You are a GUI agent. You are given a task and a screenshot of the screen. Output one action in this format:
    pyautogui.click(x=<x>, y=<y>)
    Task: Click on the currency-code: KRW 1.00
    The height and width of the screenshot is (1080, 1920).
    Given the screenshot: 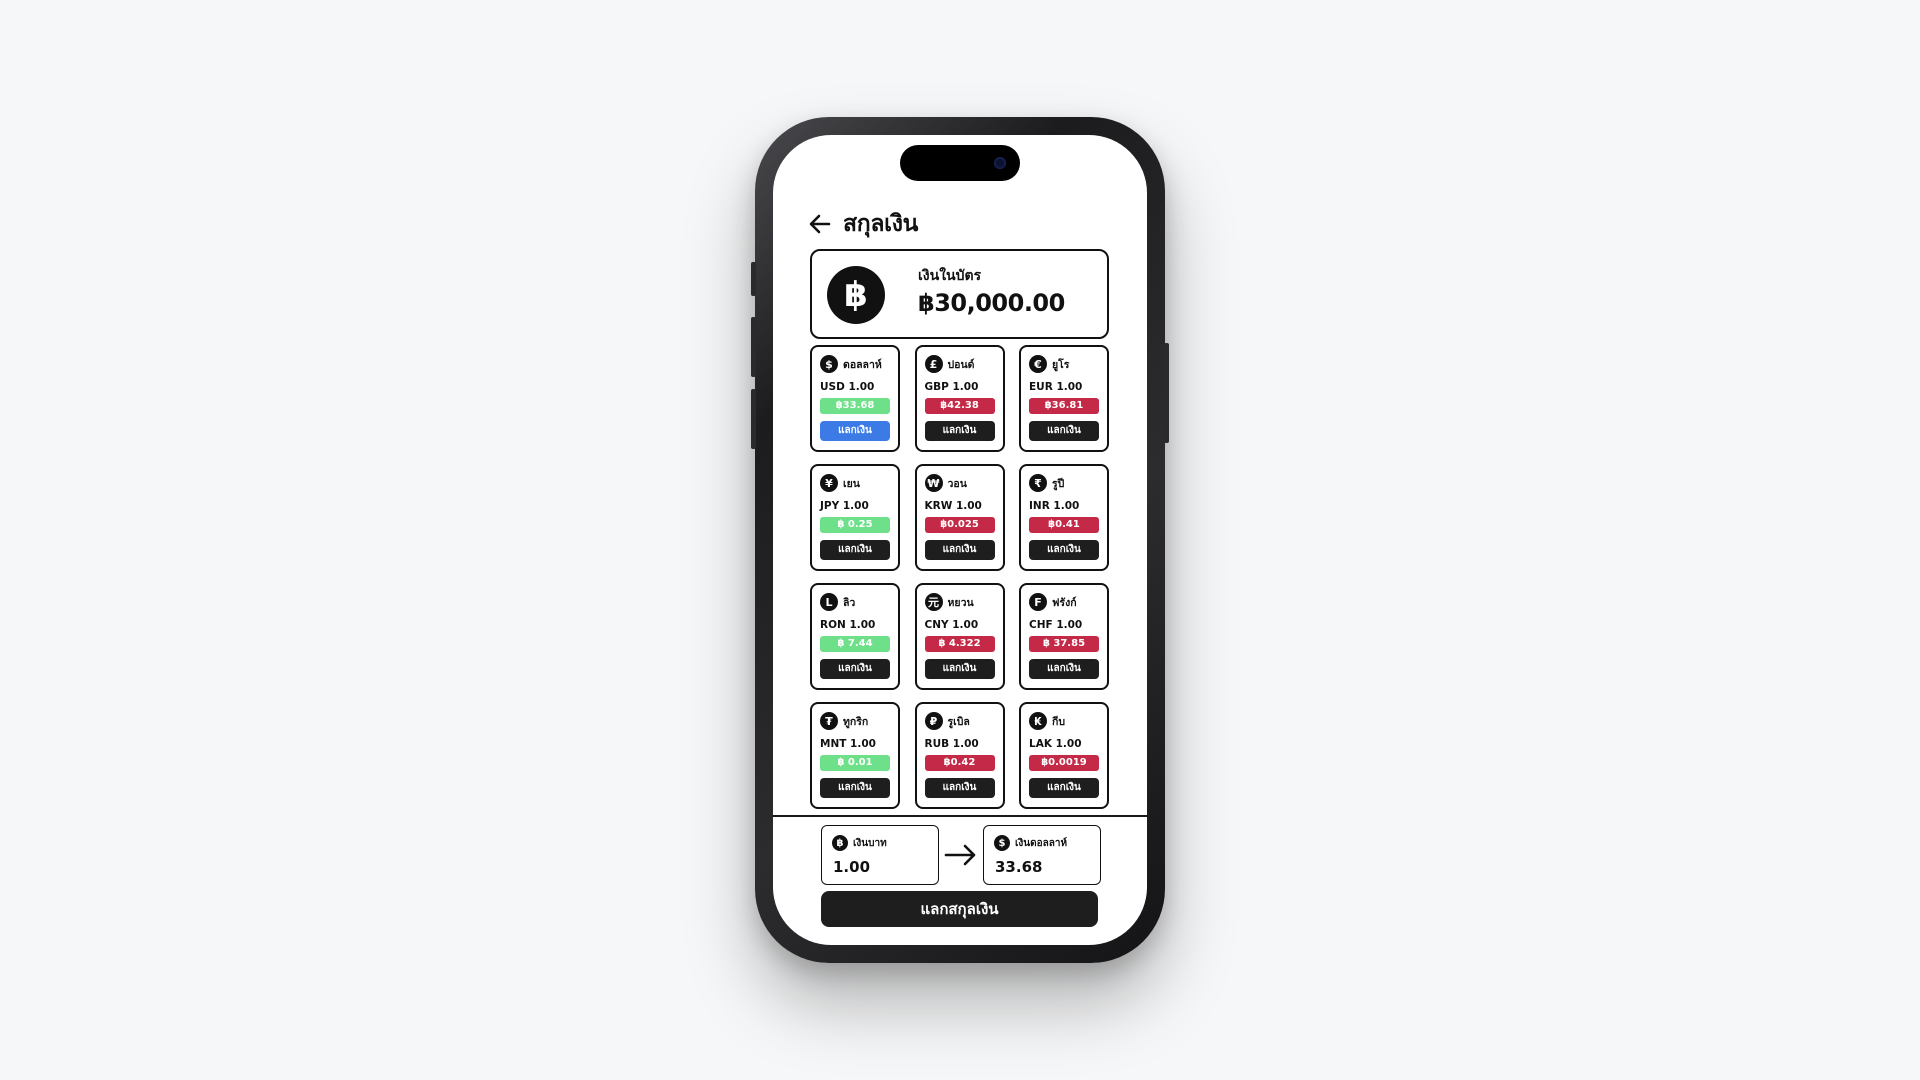 What is the action you would take?
    pyautogui.click(x=953, y=506)
    